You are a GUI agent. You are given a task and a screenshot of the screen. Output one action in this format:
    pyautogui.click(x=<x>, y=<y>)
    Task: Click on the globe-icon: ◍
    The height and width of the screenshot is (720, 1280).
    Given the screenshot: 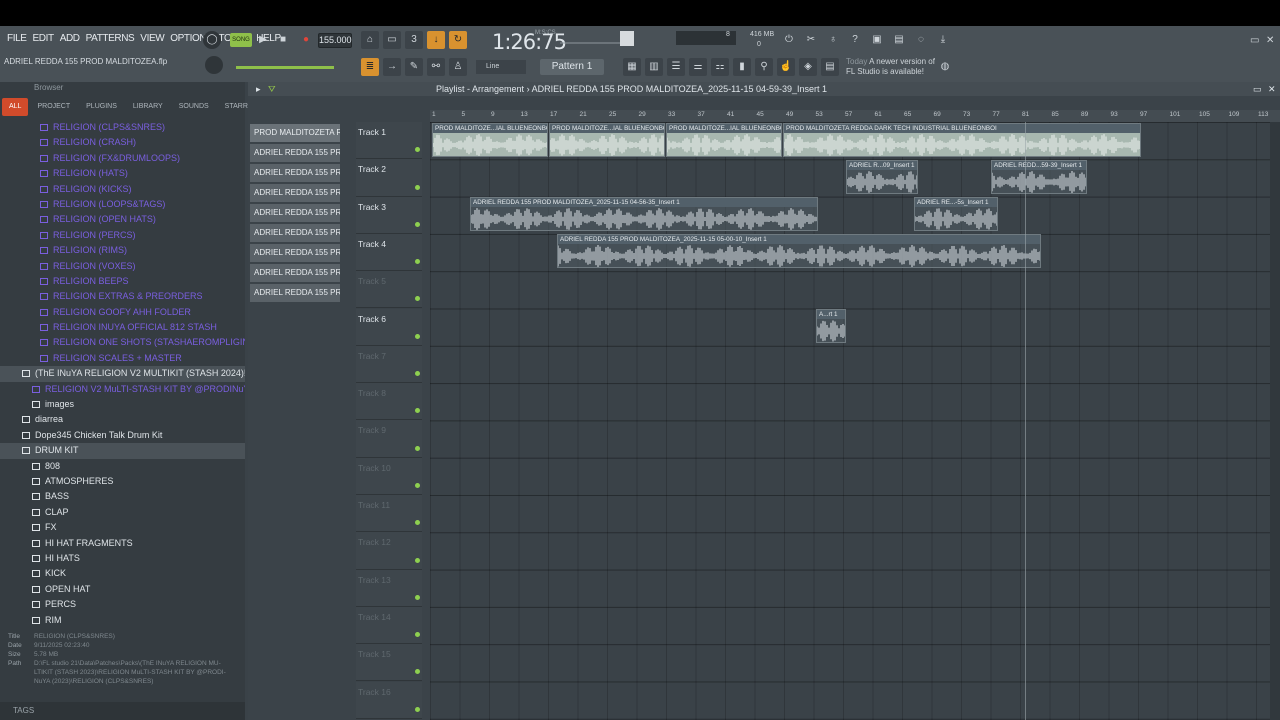 What is the action you would take?
    pyautogui.click(x=945, y=67)
    